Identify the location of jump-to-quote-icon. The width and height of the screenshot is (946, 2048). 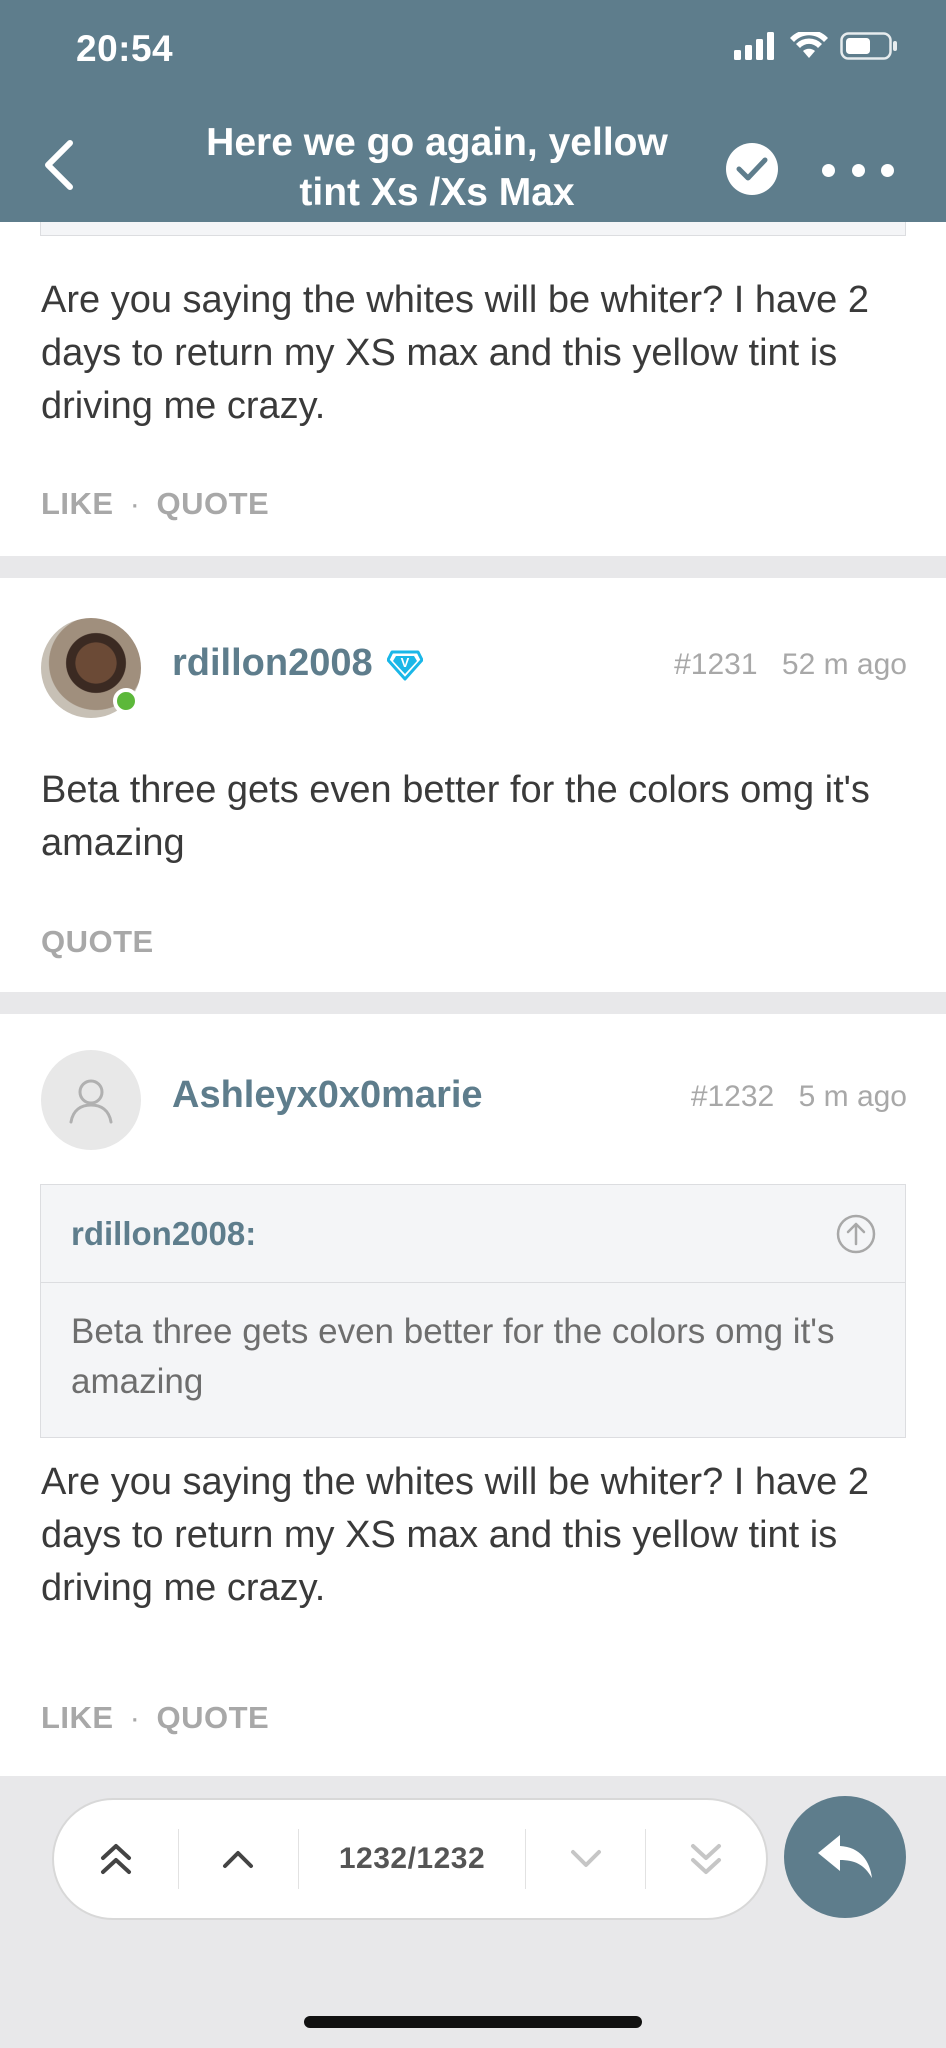
(856, 1234).